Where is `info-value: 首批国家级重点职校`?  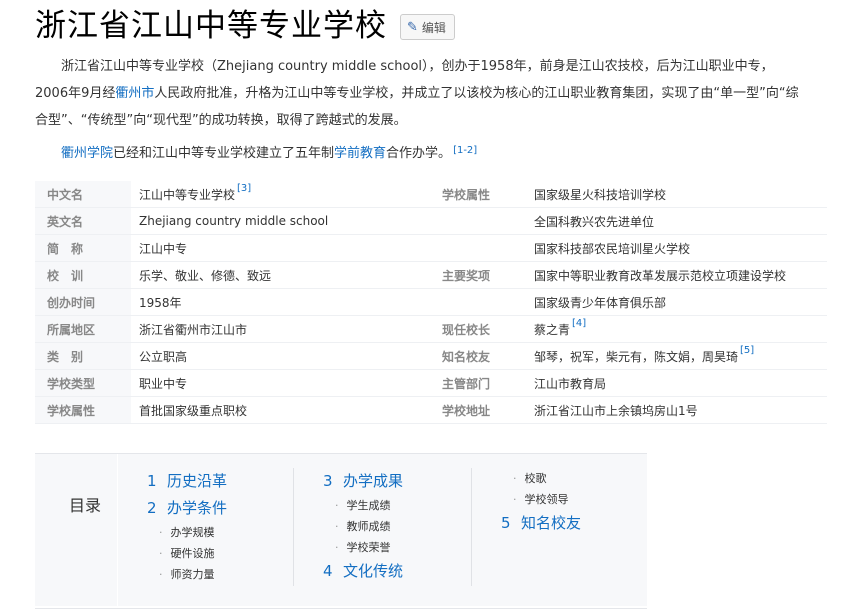 info-value: 首批国家级重点职校 is located at coordinates (193, 410).